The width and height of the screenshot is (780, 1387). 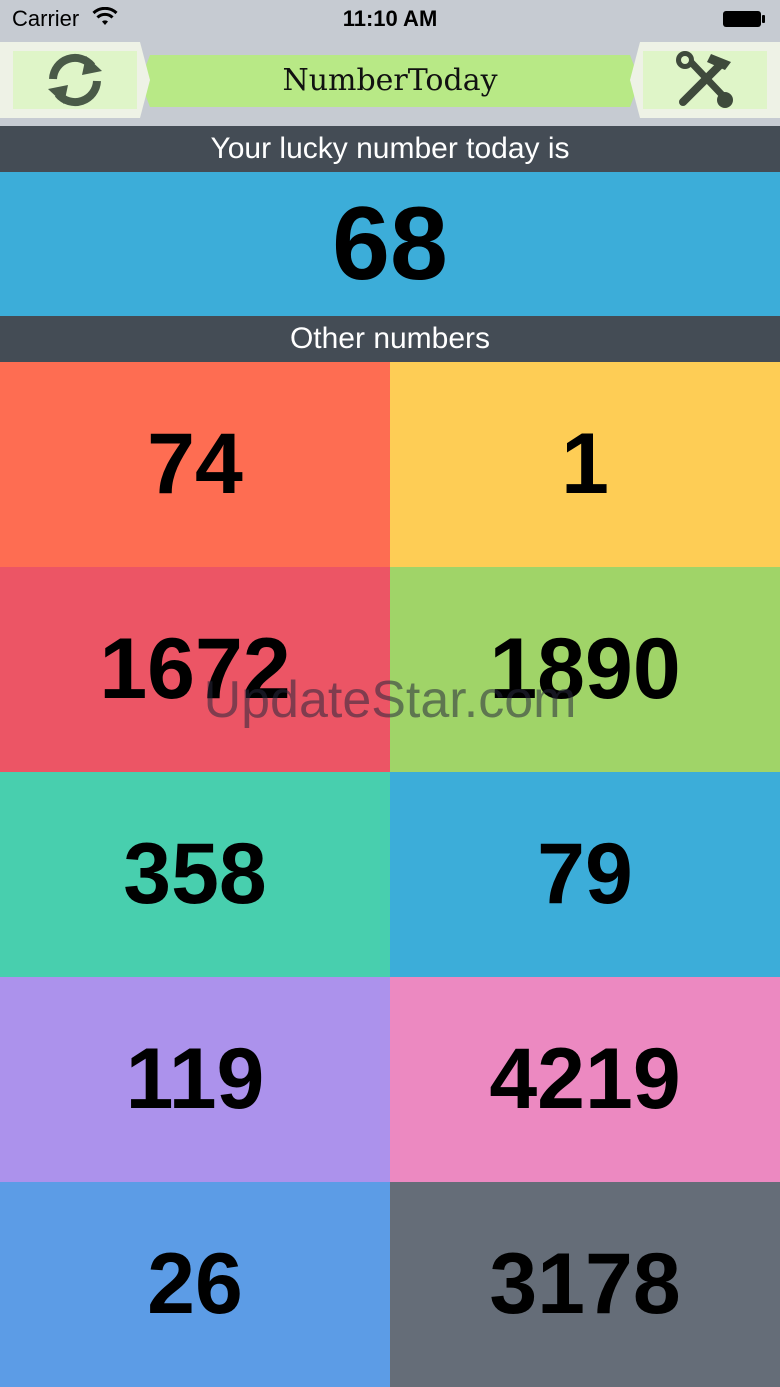 I want to click on refresh-icon, so click(x=75, y=80).